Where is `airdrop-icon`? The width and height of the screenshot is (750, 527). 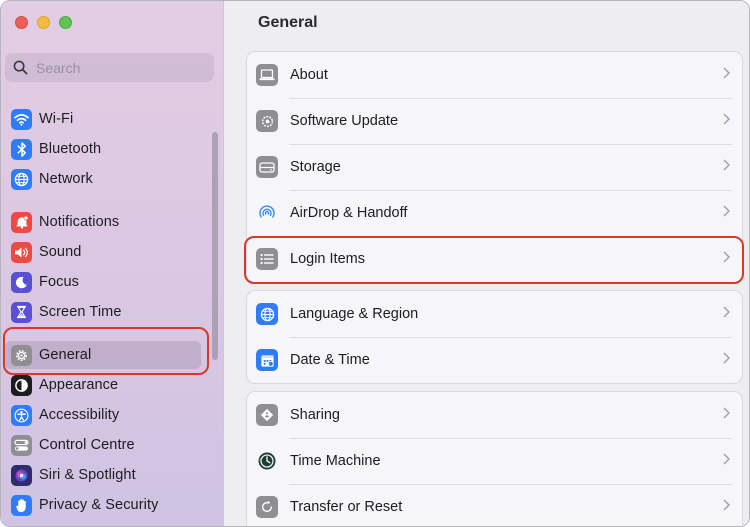 airdrop-icon is located at coordinates (267, 213).